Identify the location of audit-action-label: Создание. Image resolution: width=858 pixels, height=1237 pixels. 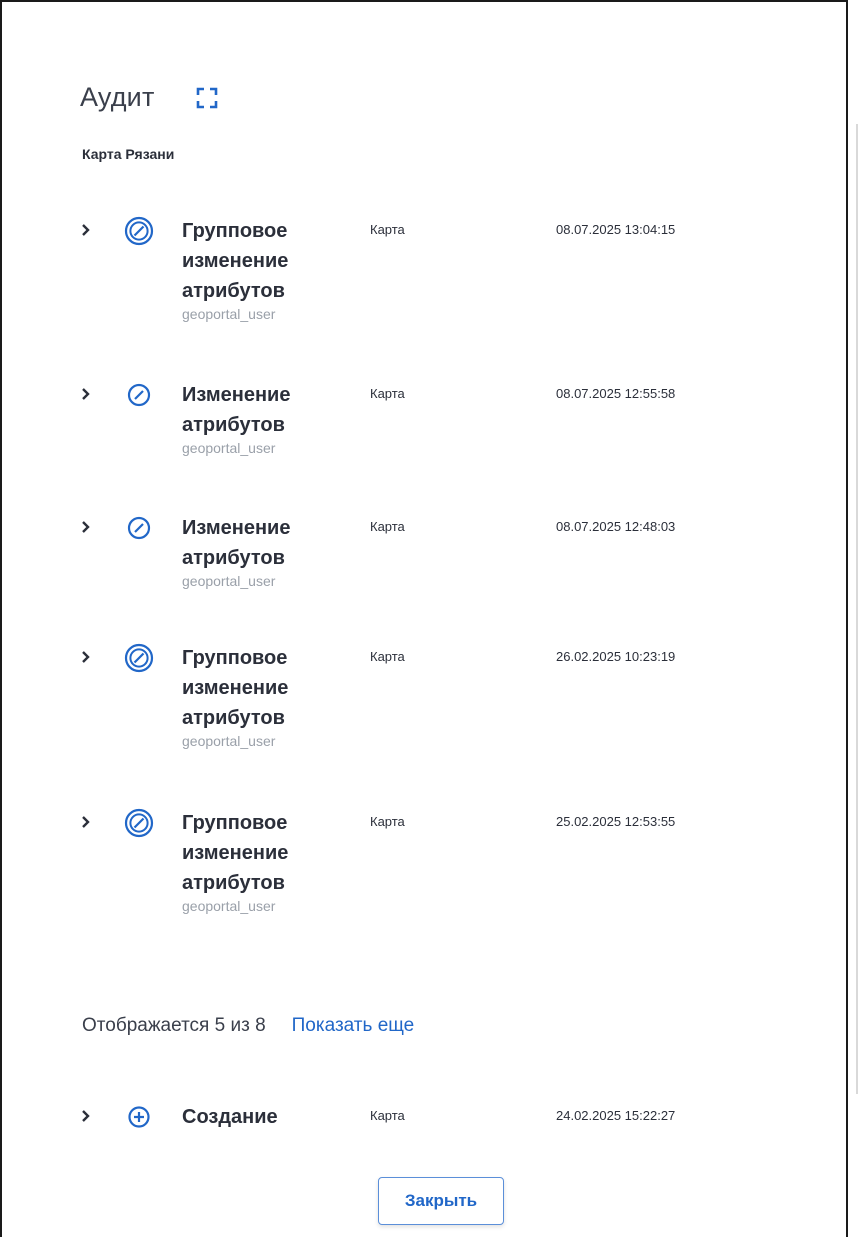
(230, 1117).